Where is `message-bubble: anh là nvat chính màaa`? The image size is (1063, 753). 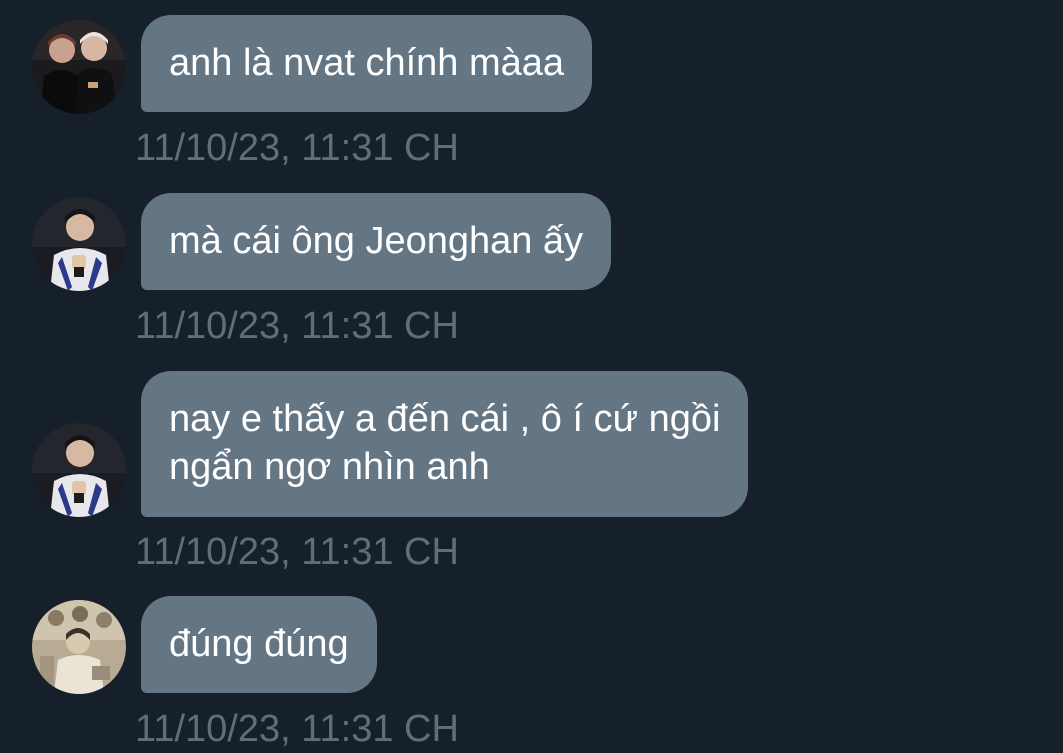 message-bubble: anh là nvat chính màaa is located at coordinates (367, 63).